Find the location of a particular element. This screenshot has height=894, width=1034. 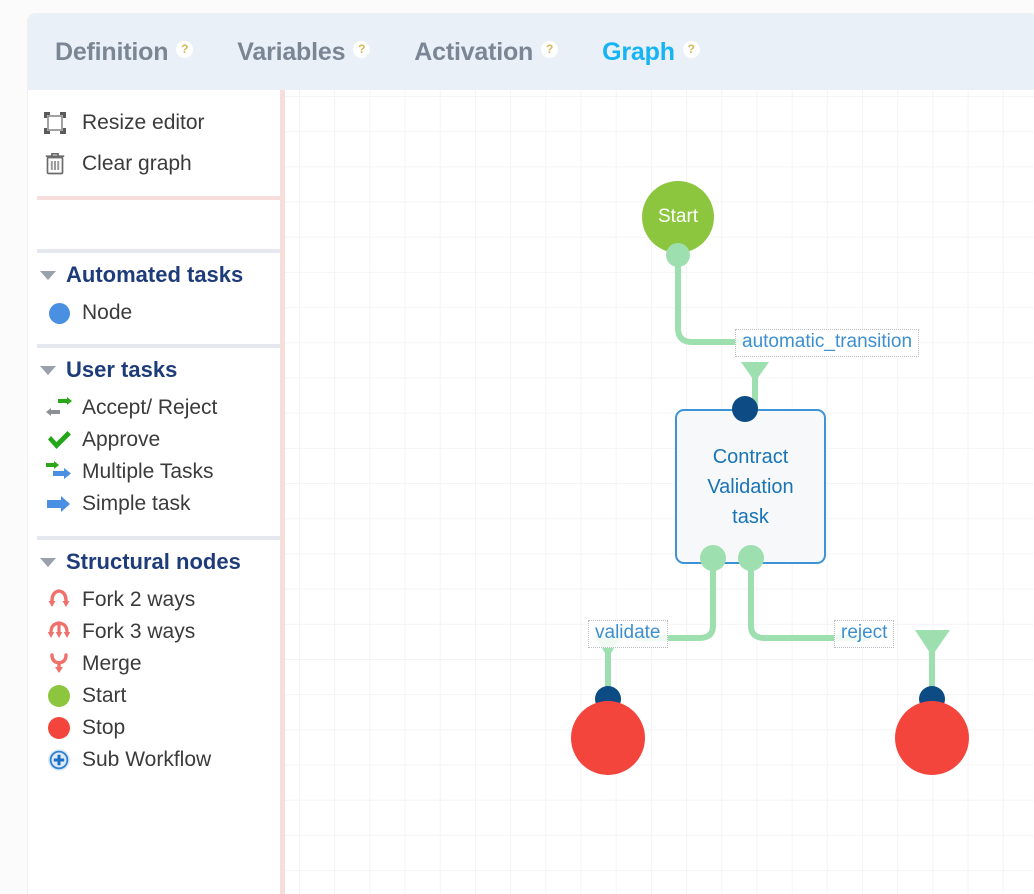

palette-item-accept-reject-label: Accept/ Reject is located at coordinates (150, 407).